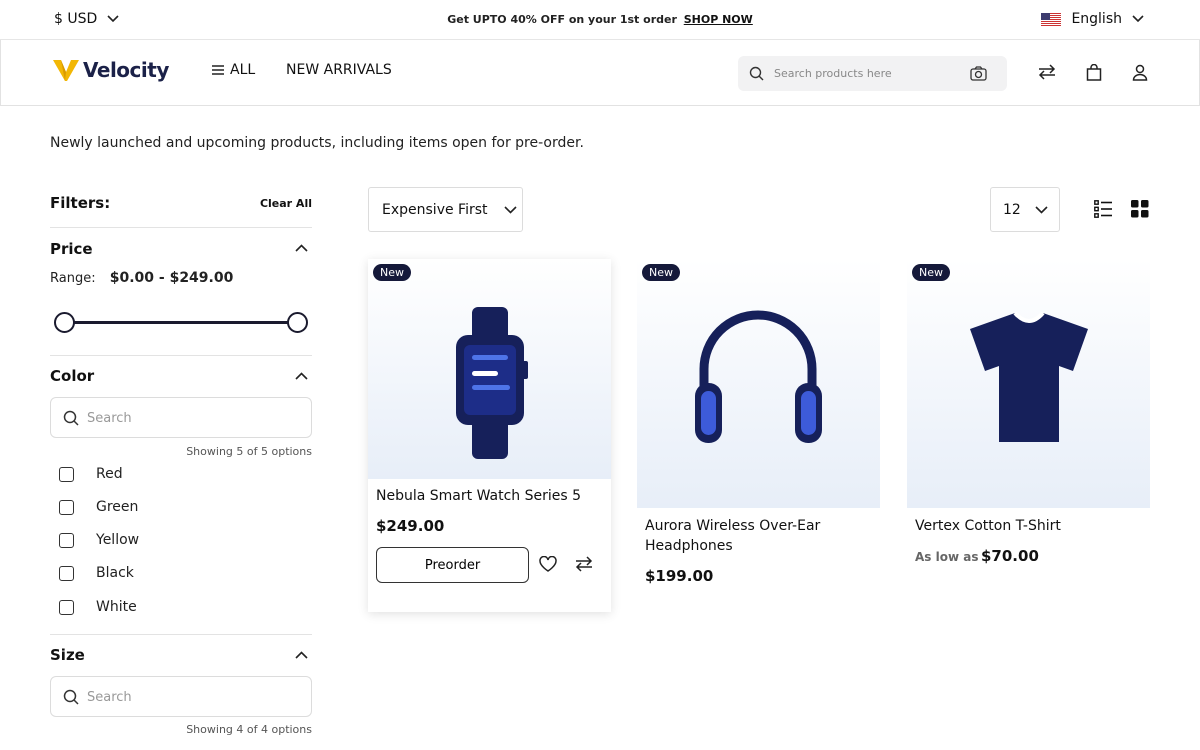 This screenshot has width=1200, height=750. I want to click on preorder-button: Preorder, so click(452, 565).